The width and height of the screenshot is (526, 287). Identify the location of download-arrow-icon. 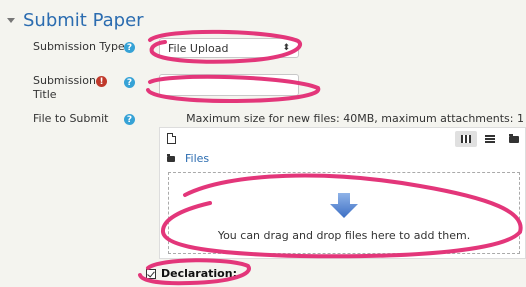
(344, 205).